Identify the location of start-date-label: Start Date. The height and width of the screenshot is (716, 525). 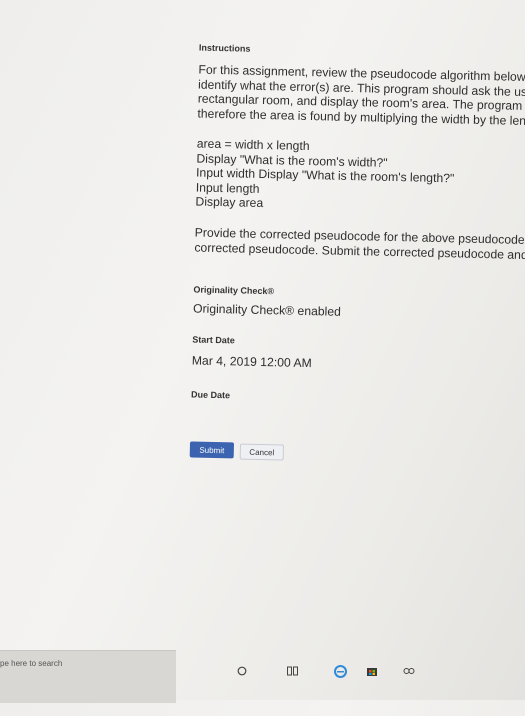
(213, 340).